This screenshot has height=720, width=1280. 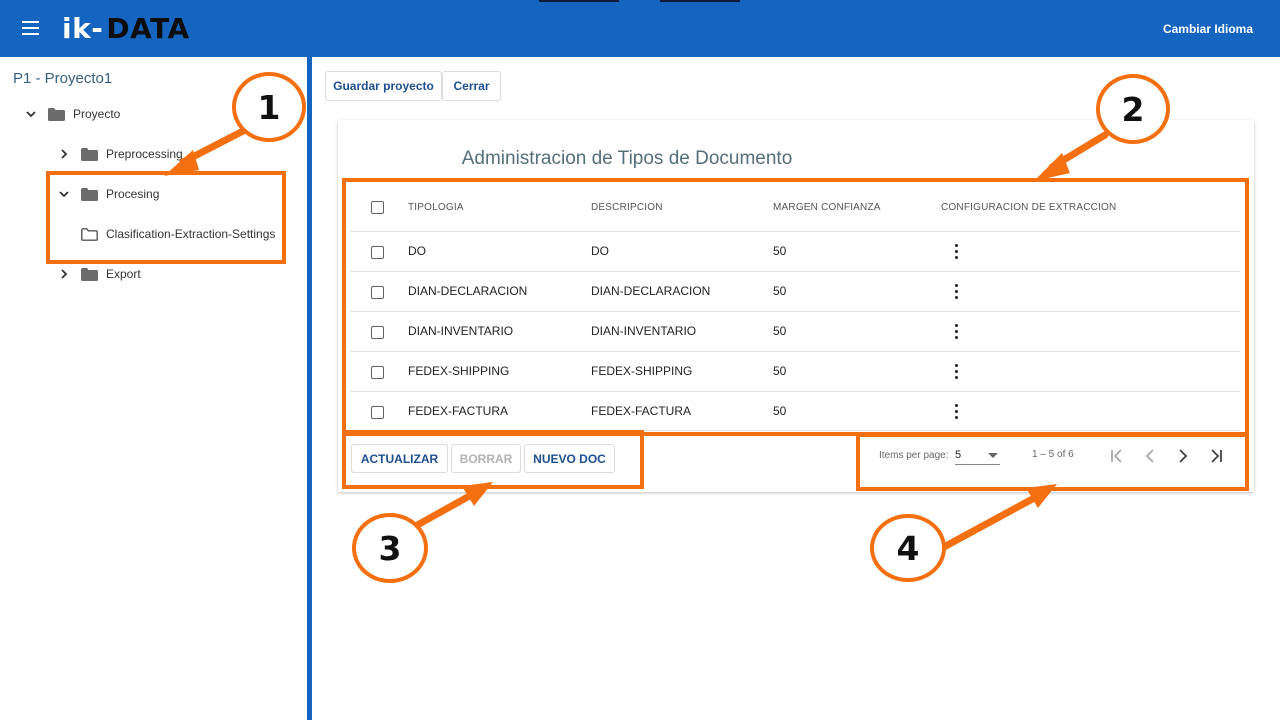 I want to click on change-language-button: Cambiar Idioma, so click(x=1208, y=29).